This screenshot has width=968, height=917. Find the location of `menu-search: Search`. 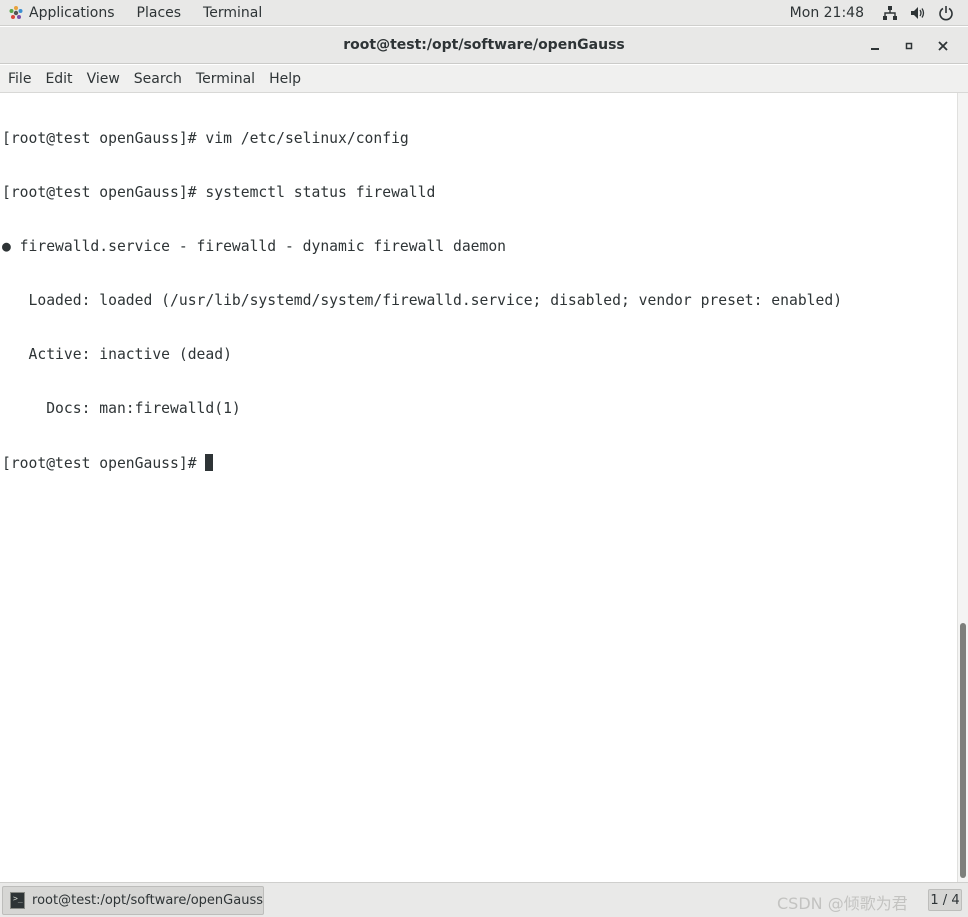

menu-search: Search is located at coordinates (158, 79).